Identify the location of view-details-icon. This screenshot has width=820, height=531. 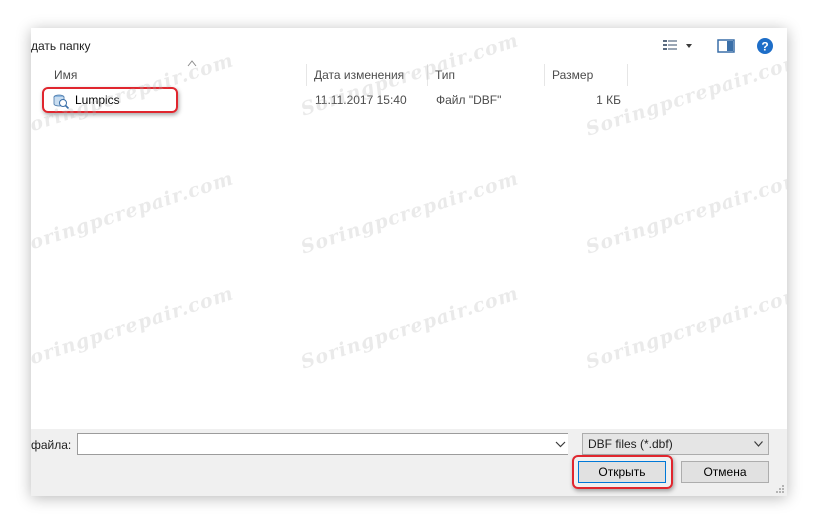
(677, 45).